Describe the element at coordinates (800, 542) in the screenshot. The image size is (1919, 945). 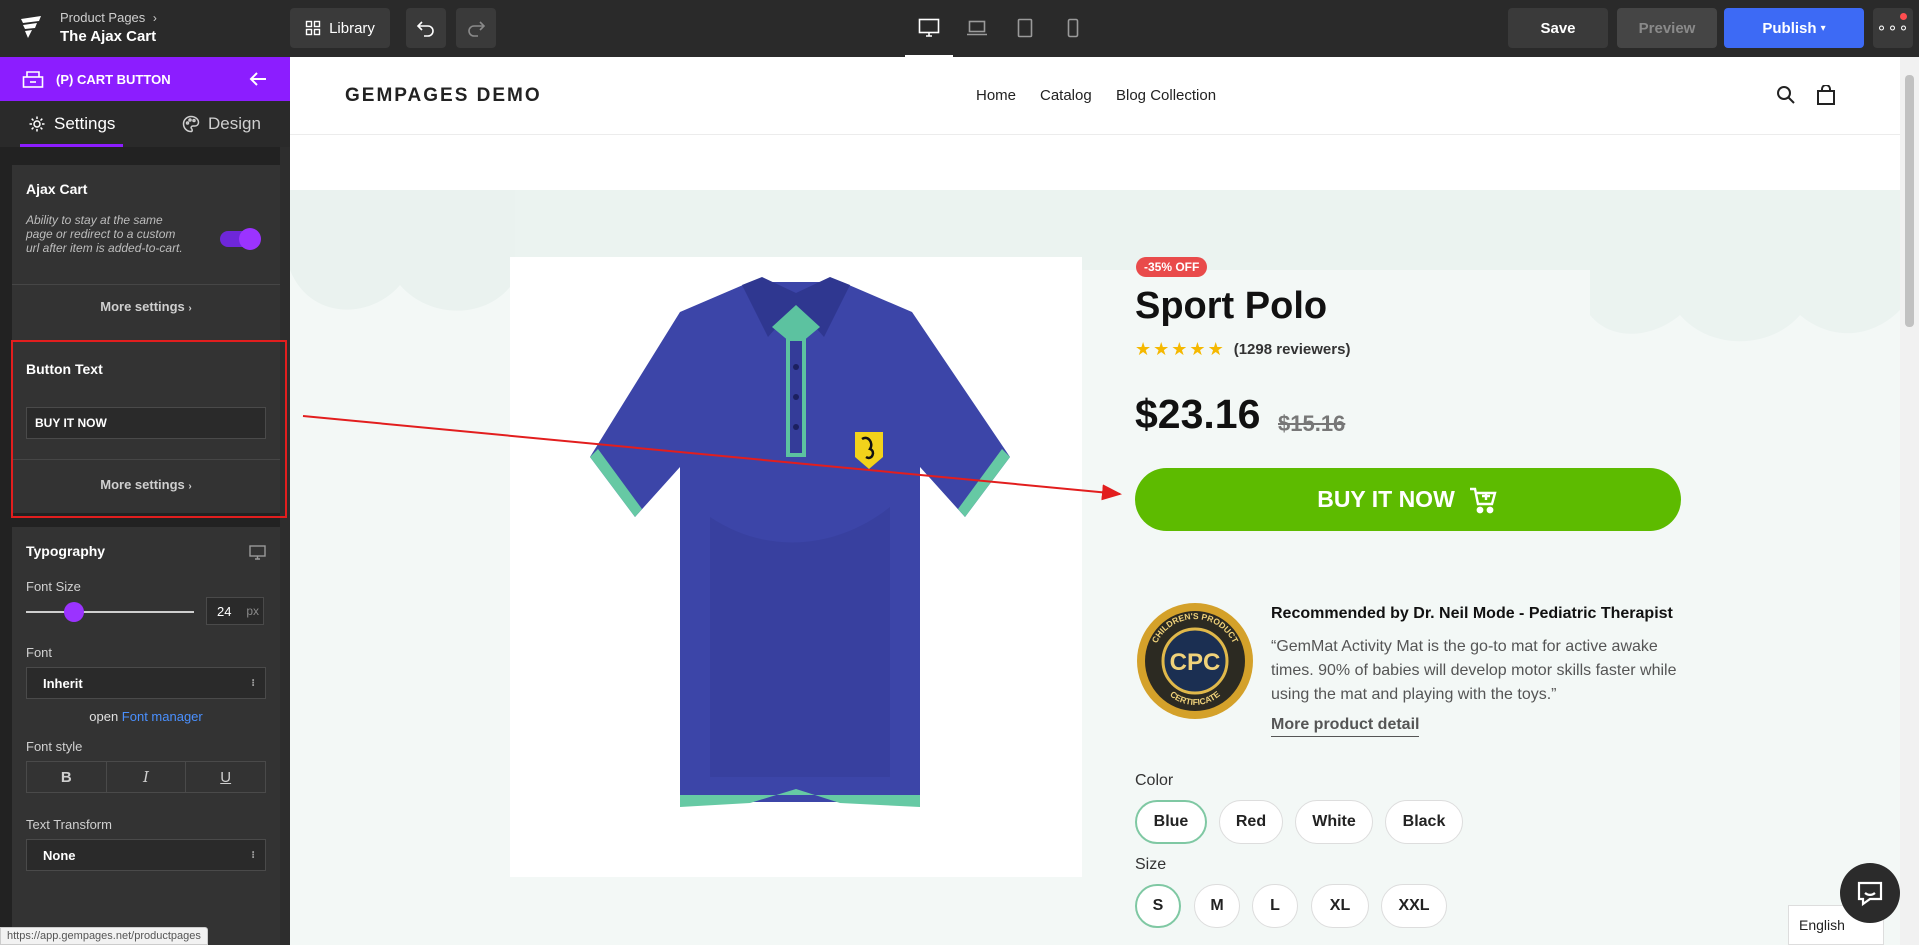
I see `polo-shirt-image` at that location.